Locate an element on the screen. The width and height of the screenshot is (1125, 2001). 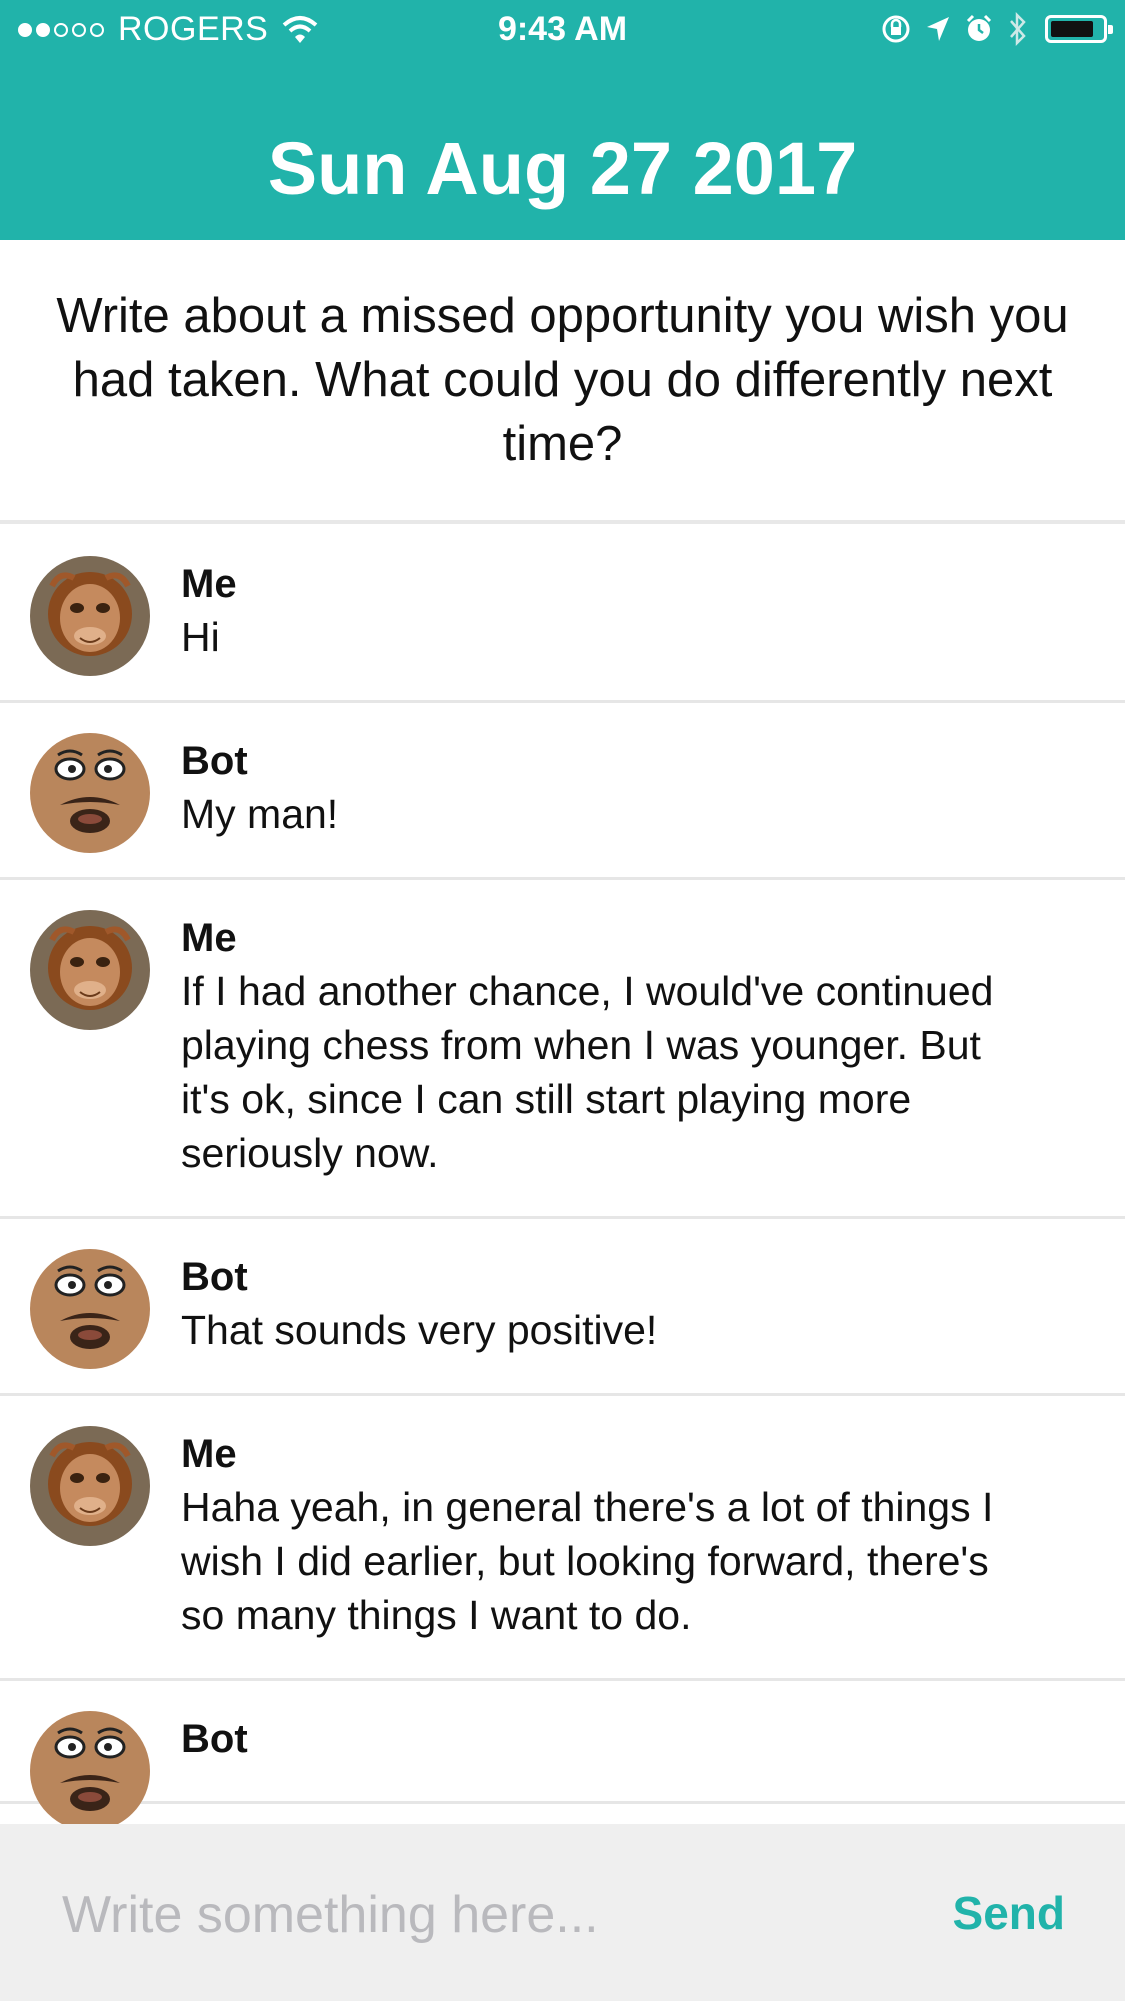
message-text: My man! is located at coordinates (260, 814).